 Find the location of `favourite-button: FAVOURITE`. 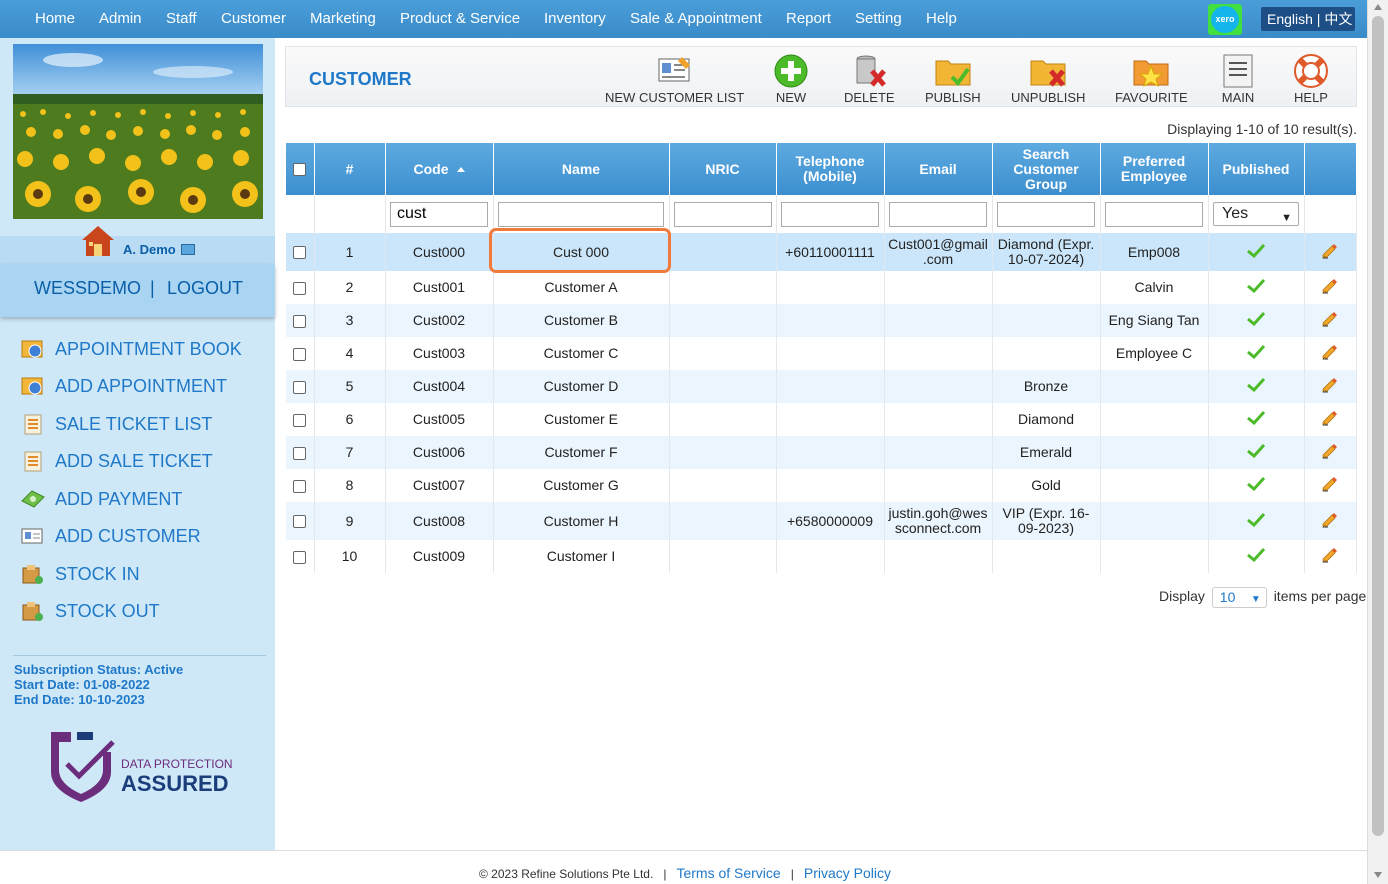

favourite-button: FAVOURITE is located at coordinates (1151, 79).